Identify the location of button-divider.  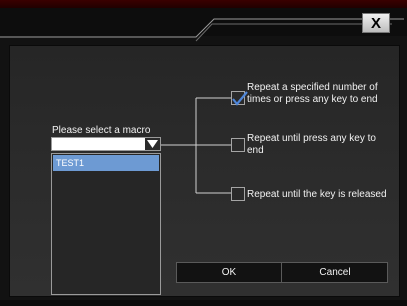
(281, 272).